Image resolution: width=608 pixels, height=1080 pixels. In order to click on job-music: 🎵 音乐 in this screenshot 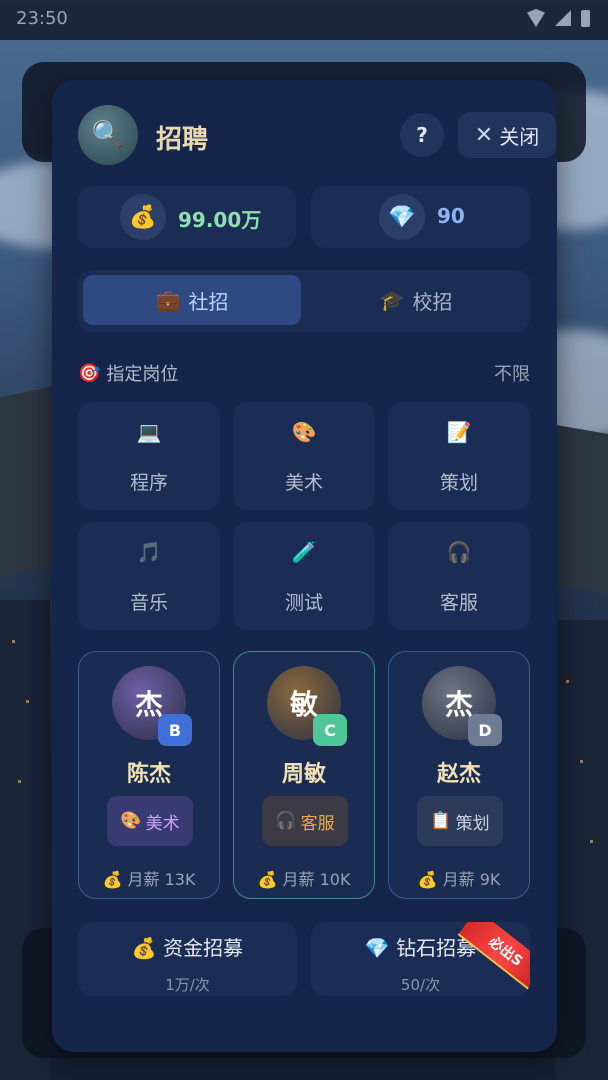, I will do `click(149, 576)`.